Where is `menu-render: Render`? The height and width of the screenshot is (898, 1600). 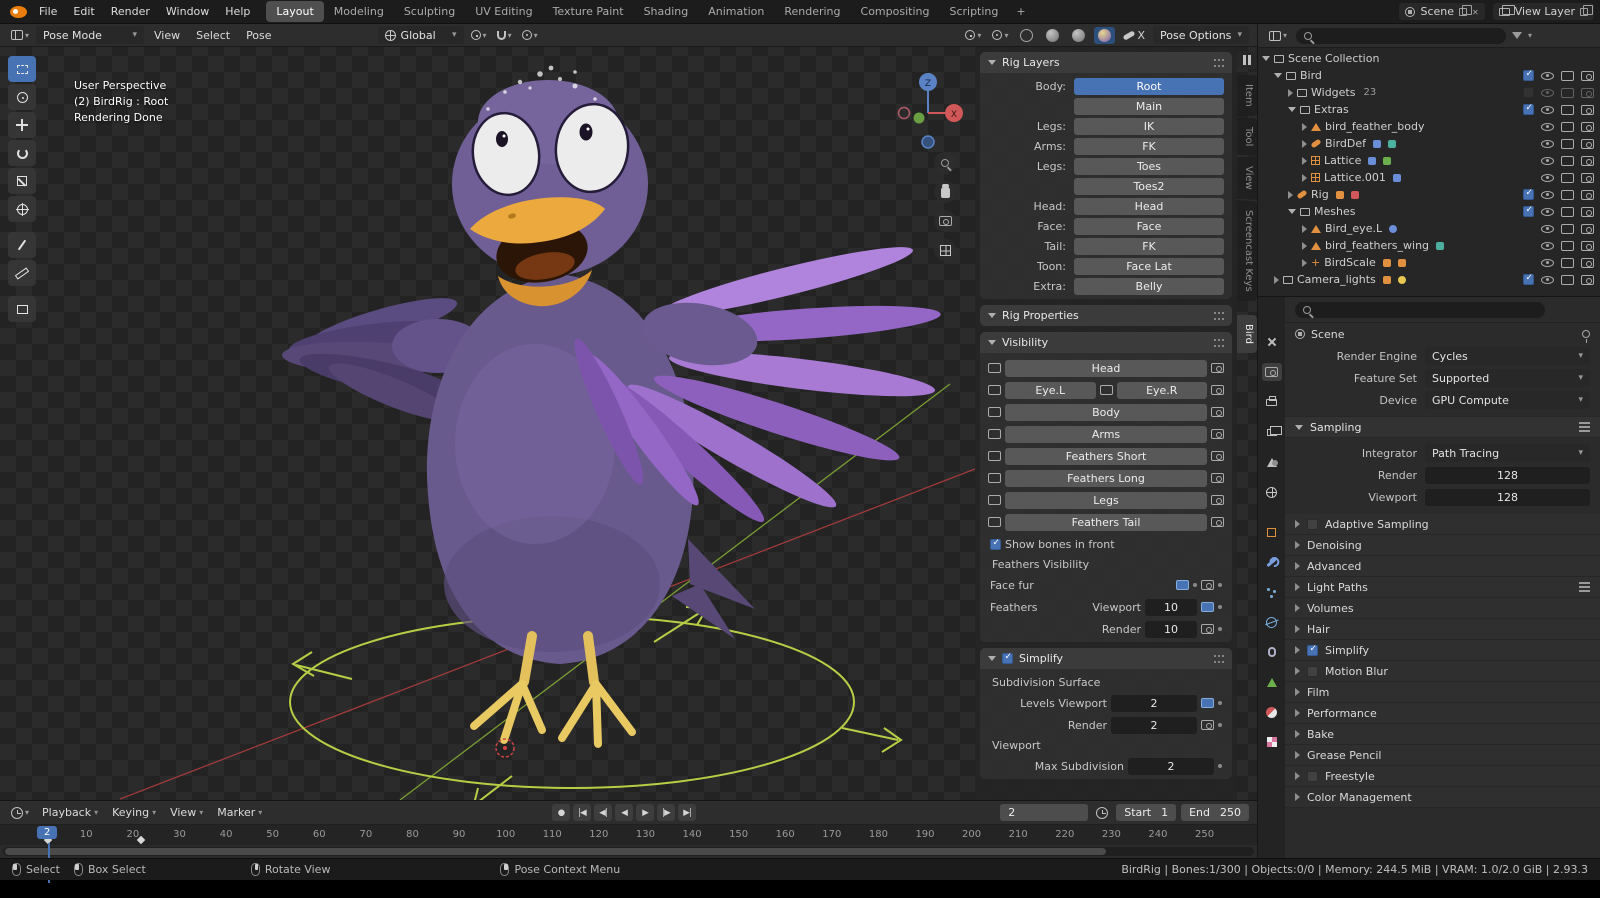 menu-render: Render is located at coordinates (130, 11).